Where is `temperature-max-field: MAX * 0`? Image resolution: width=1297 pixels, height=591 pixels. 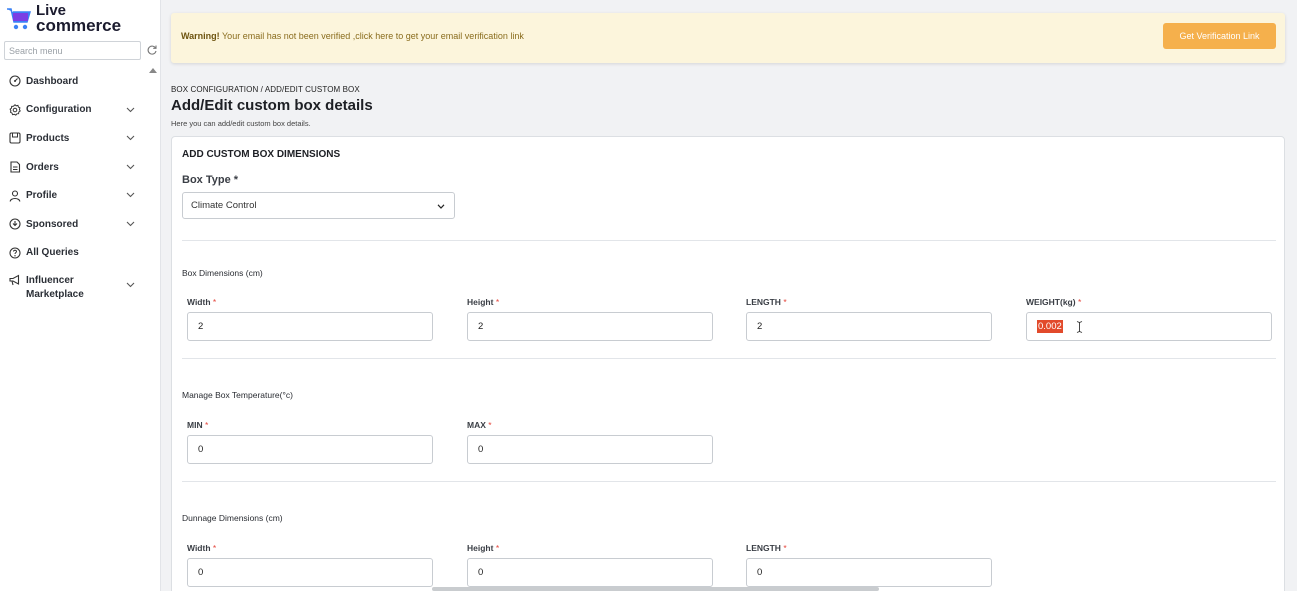 temperature-max-field: MAX * 0 is located at coordinates (590, 442).